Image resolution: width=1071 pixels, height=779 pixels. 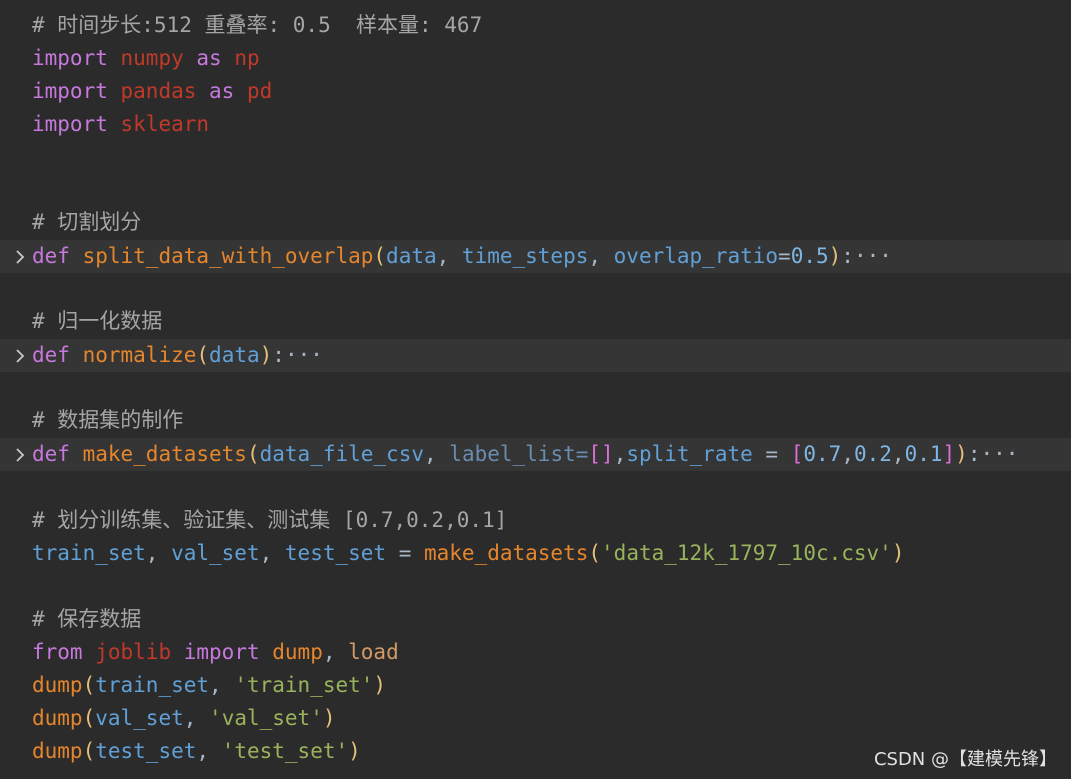 I want to click on module-name: sklearn, so click(x=165, y=124).